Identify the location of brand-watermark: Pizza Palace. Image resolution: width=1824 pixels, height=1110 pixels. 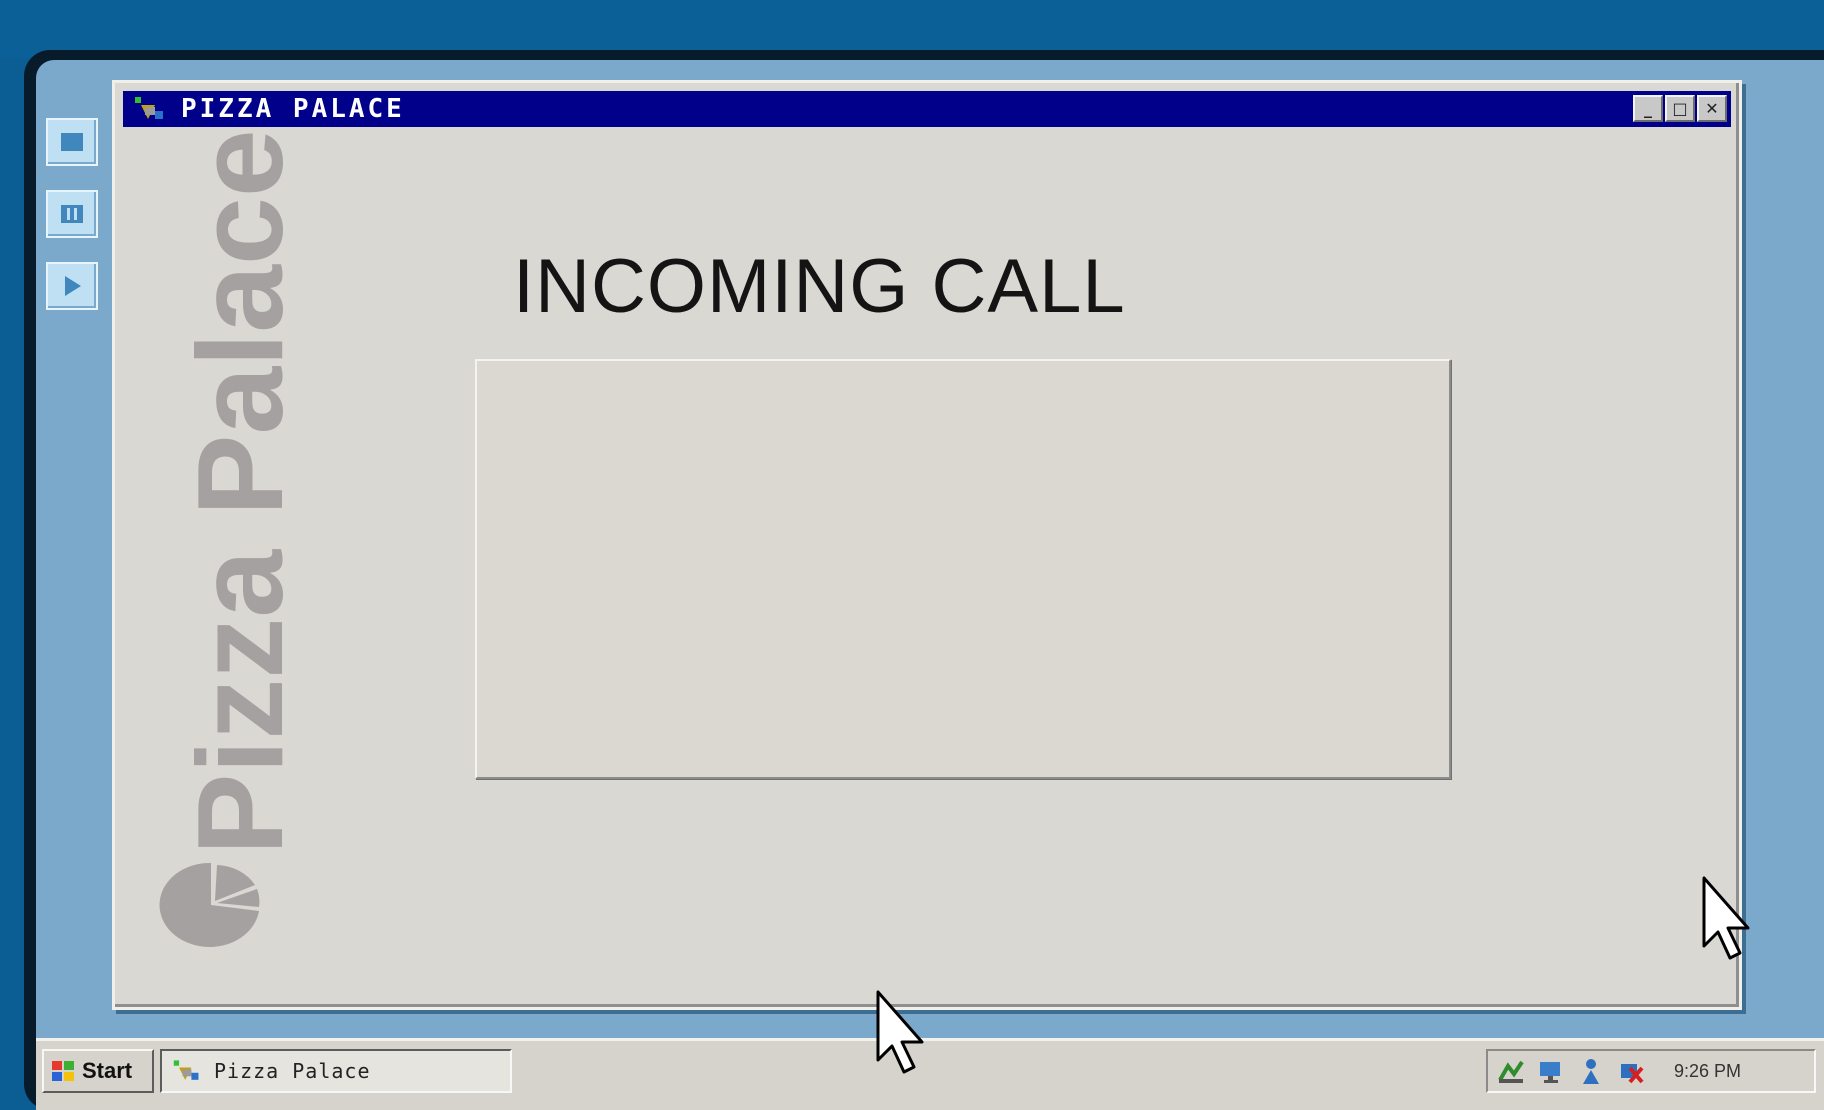
(240, 492).